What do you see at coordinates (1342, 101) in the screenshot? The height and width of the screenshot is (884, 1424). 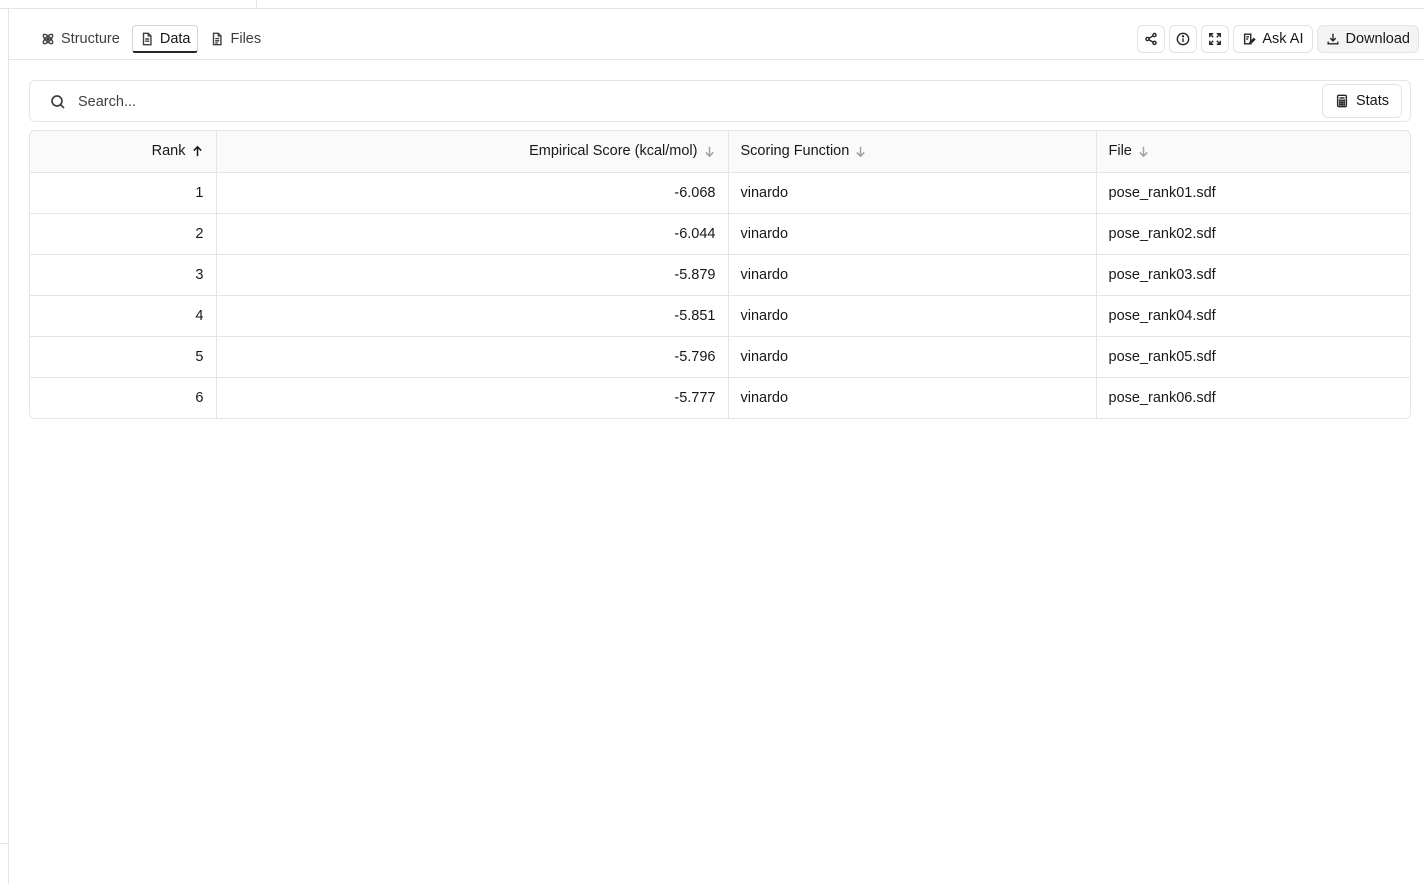 I see `calculator-icon` at bounding box center [1342, 101].